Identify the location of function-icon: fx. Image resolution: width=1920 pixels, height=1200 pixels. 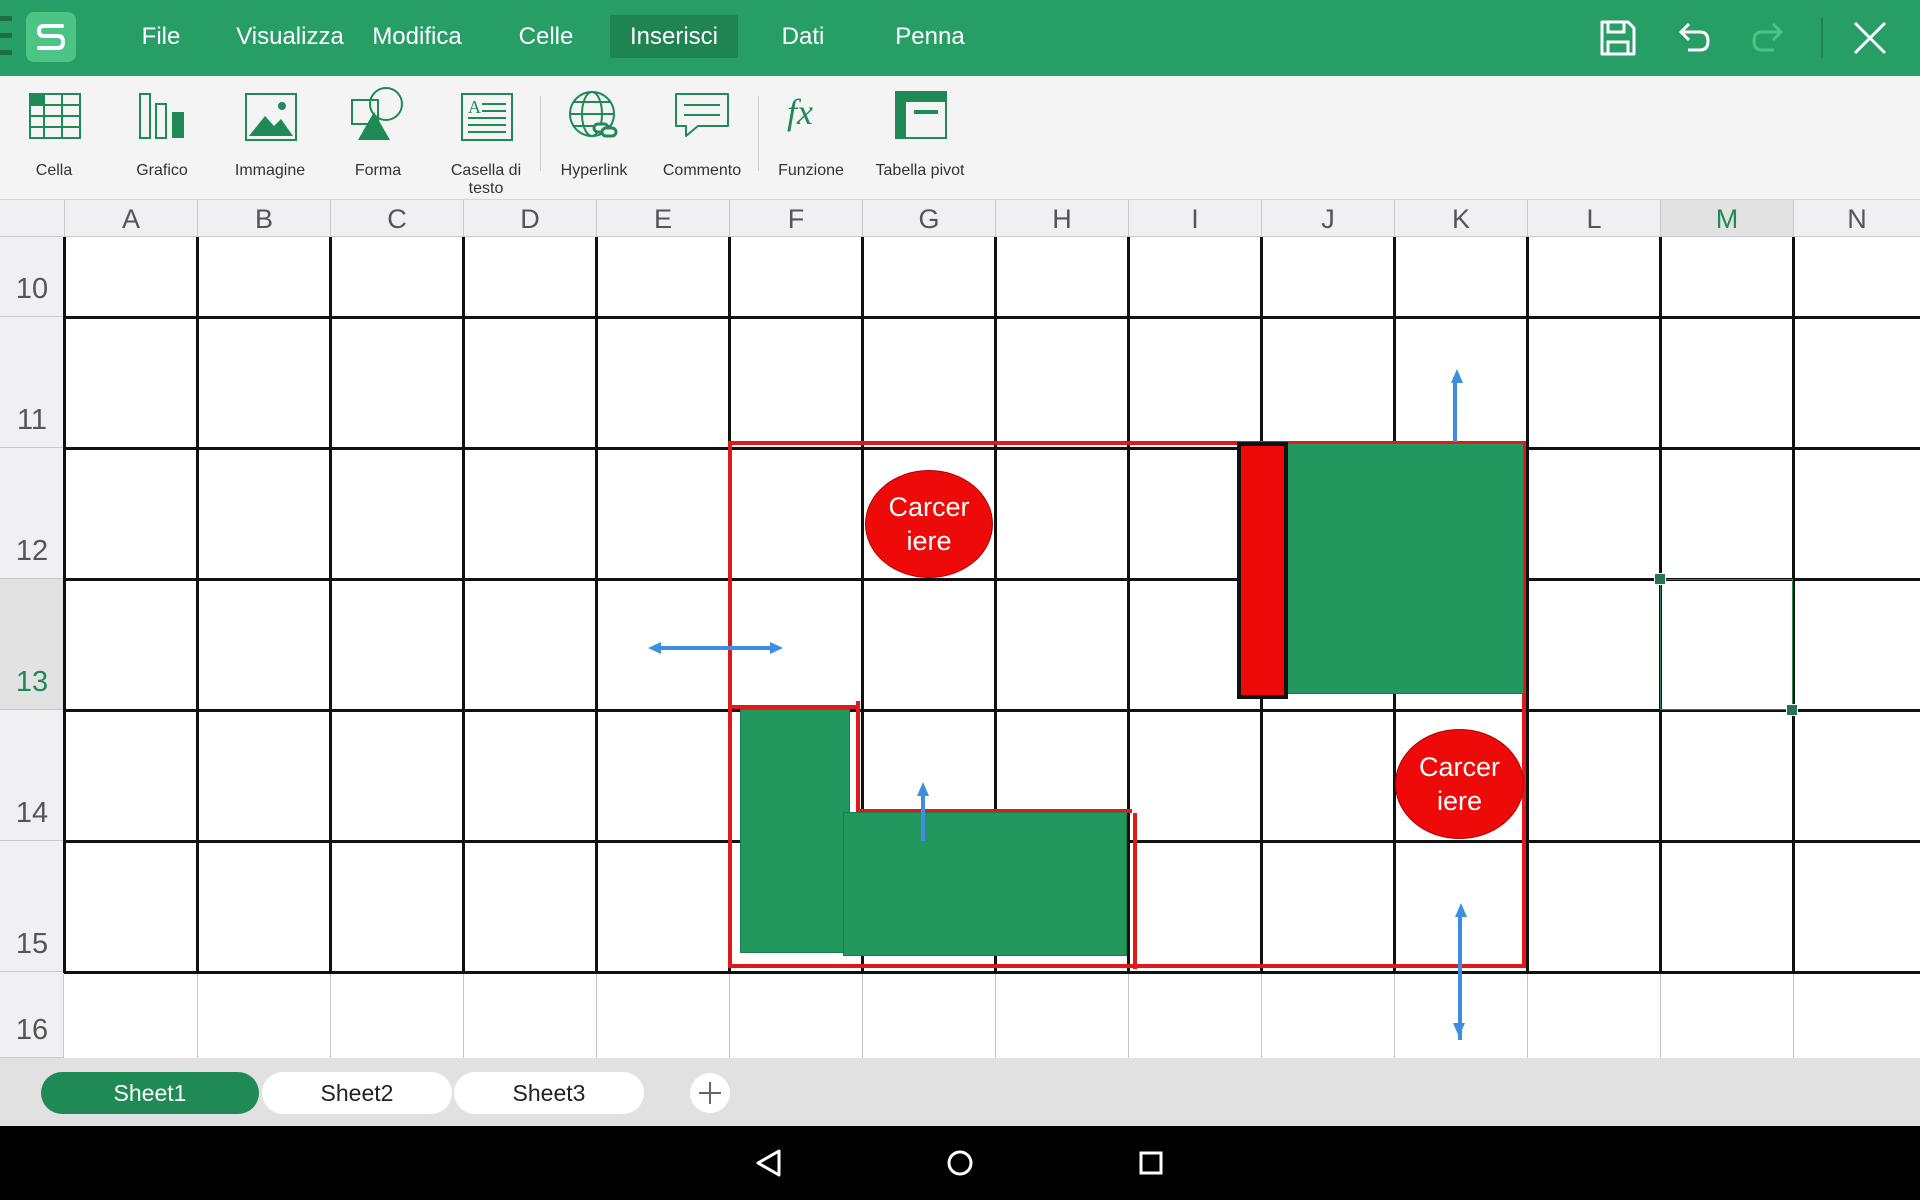
(800, 112).